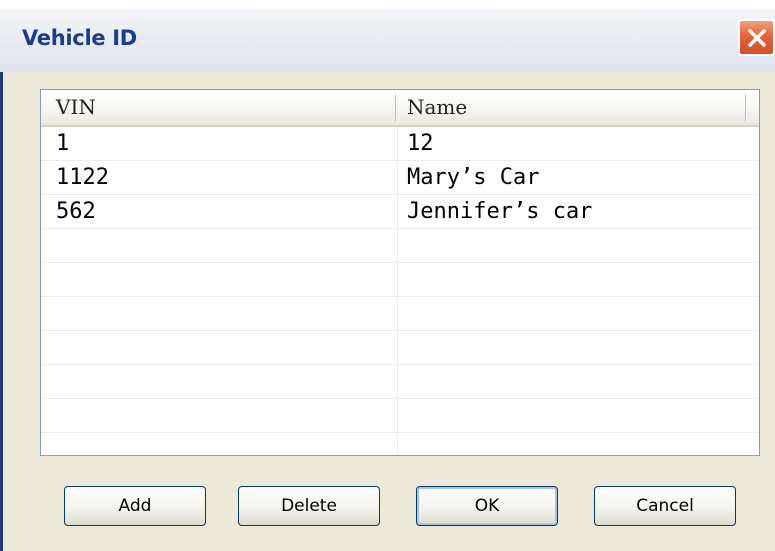  What do you see at coordinates (79, 38) in the screenshot?
I see `dialog-title: Vehicle ID` at bounding box center [79, 38].